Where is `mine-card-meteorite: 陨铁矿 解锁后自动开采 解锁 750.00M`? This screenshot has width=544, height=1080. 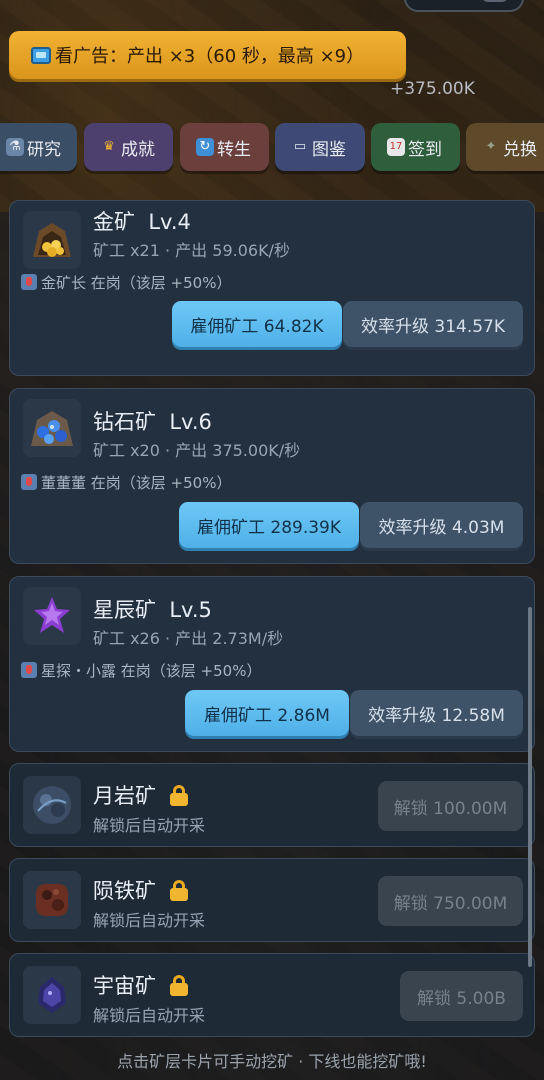 mine-card-meteorite: 陨铁矿 解锁后自动开采 解锁 750.00M is located at coordinates (272, 900).